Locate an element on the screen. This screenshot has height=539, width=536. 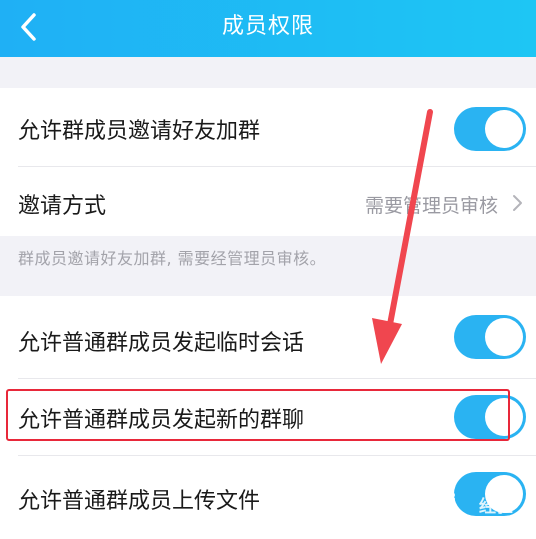
paw-icon is located at coordinates (406, 502).